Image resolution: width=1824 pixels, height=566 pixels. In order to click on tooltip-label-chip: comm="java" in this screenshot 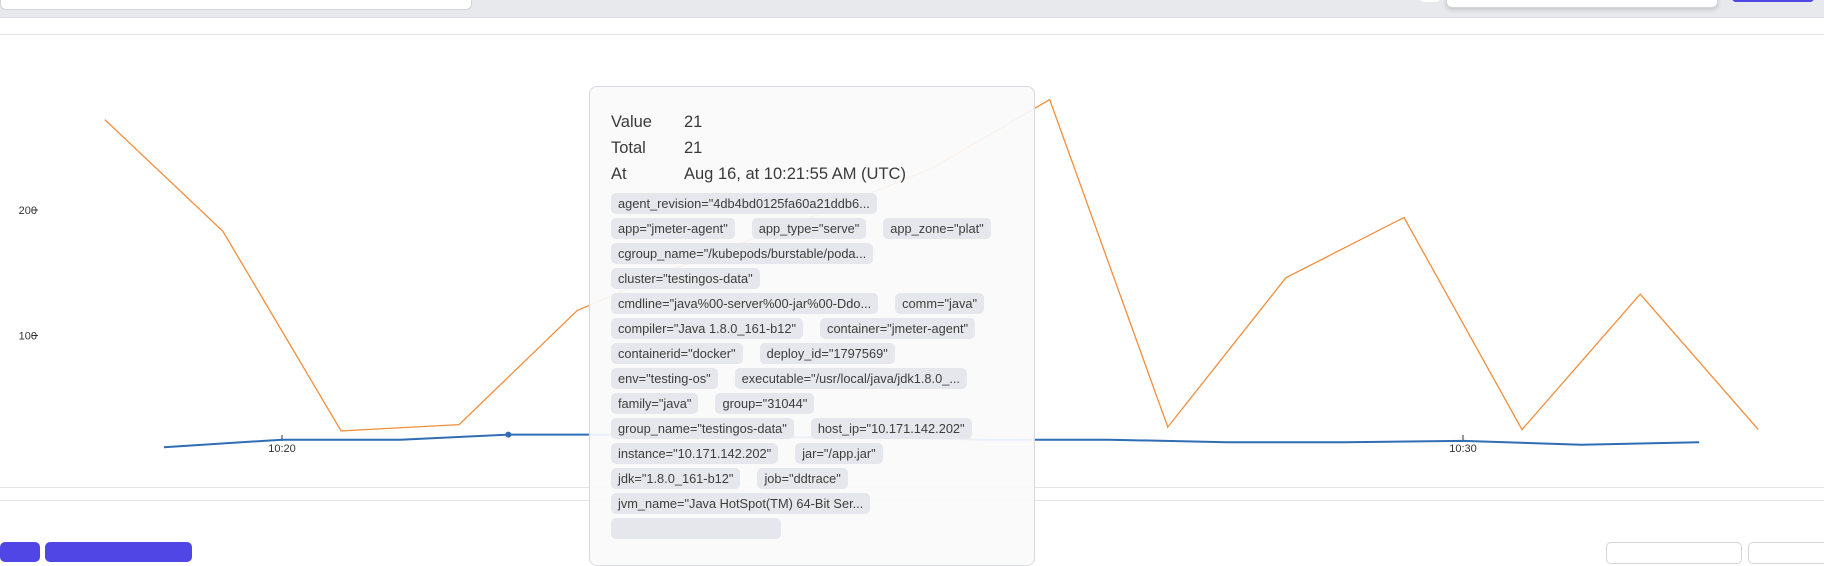, I will do `click(939, 303)`.